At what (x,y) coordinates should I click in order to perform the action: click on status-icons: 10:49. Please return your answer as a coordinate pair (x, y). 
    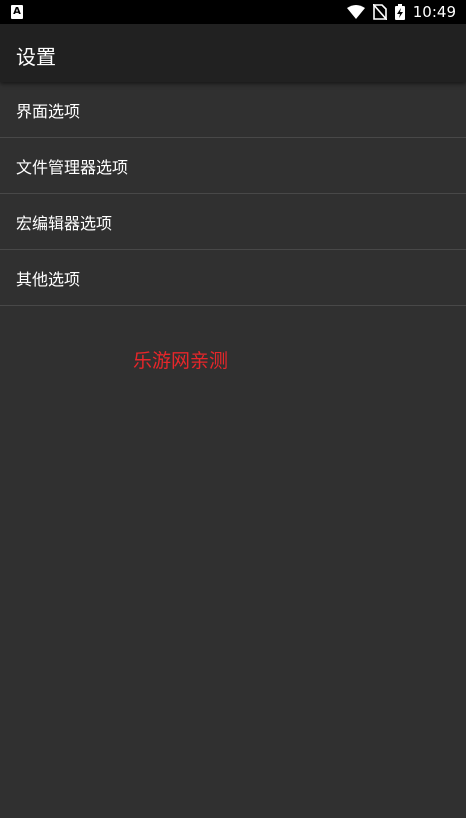
    Looking at the image, I should click on (401, 12).